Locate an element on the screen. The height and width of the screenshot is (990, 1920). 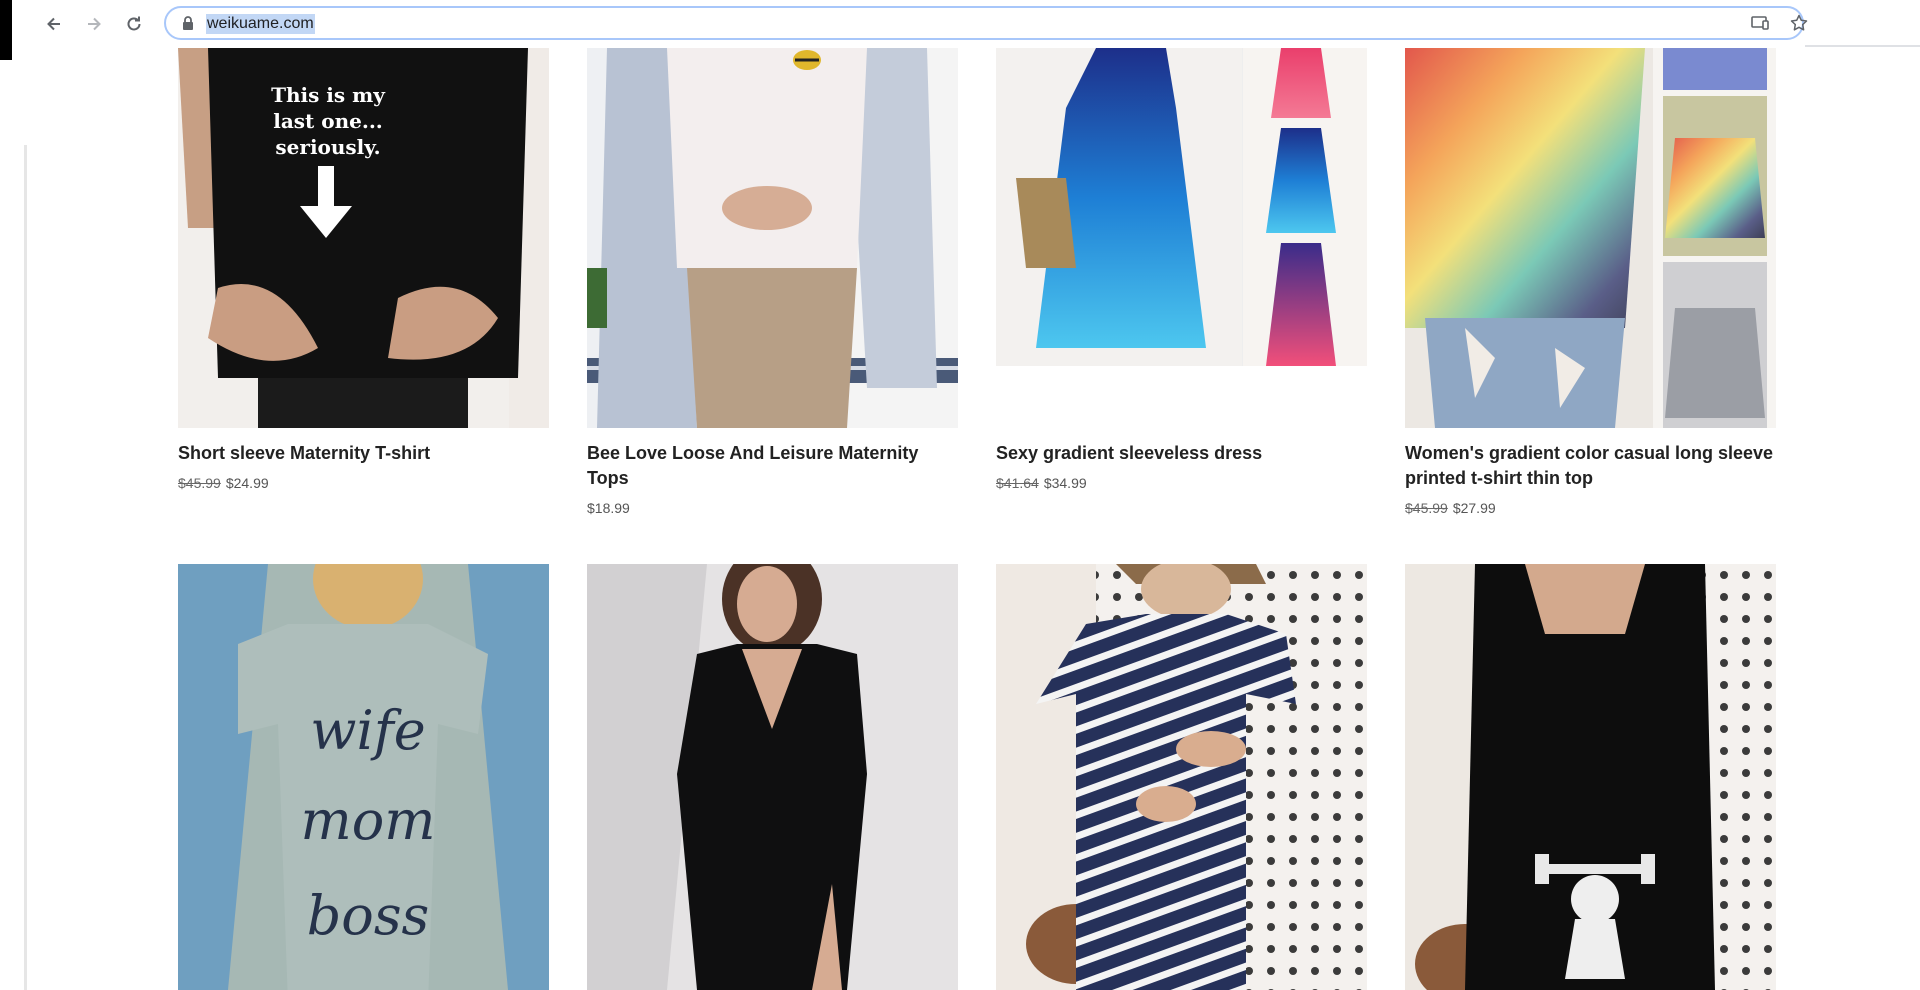
back-button is located at coordinates (54, 24).